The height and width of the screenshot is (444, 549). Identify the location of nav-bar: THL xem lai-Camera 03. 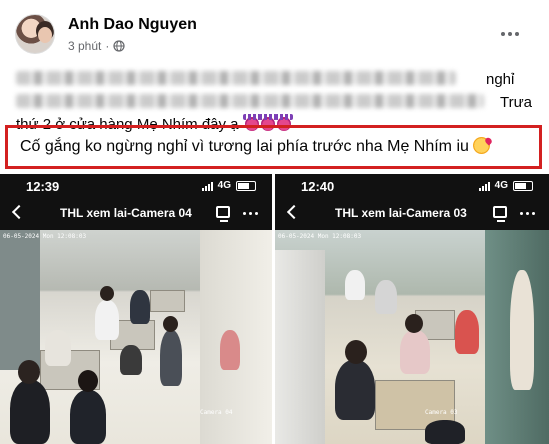
(412, 215).